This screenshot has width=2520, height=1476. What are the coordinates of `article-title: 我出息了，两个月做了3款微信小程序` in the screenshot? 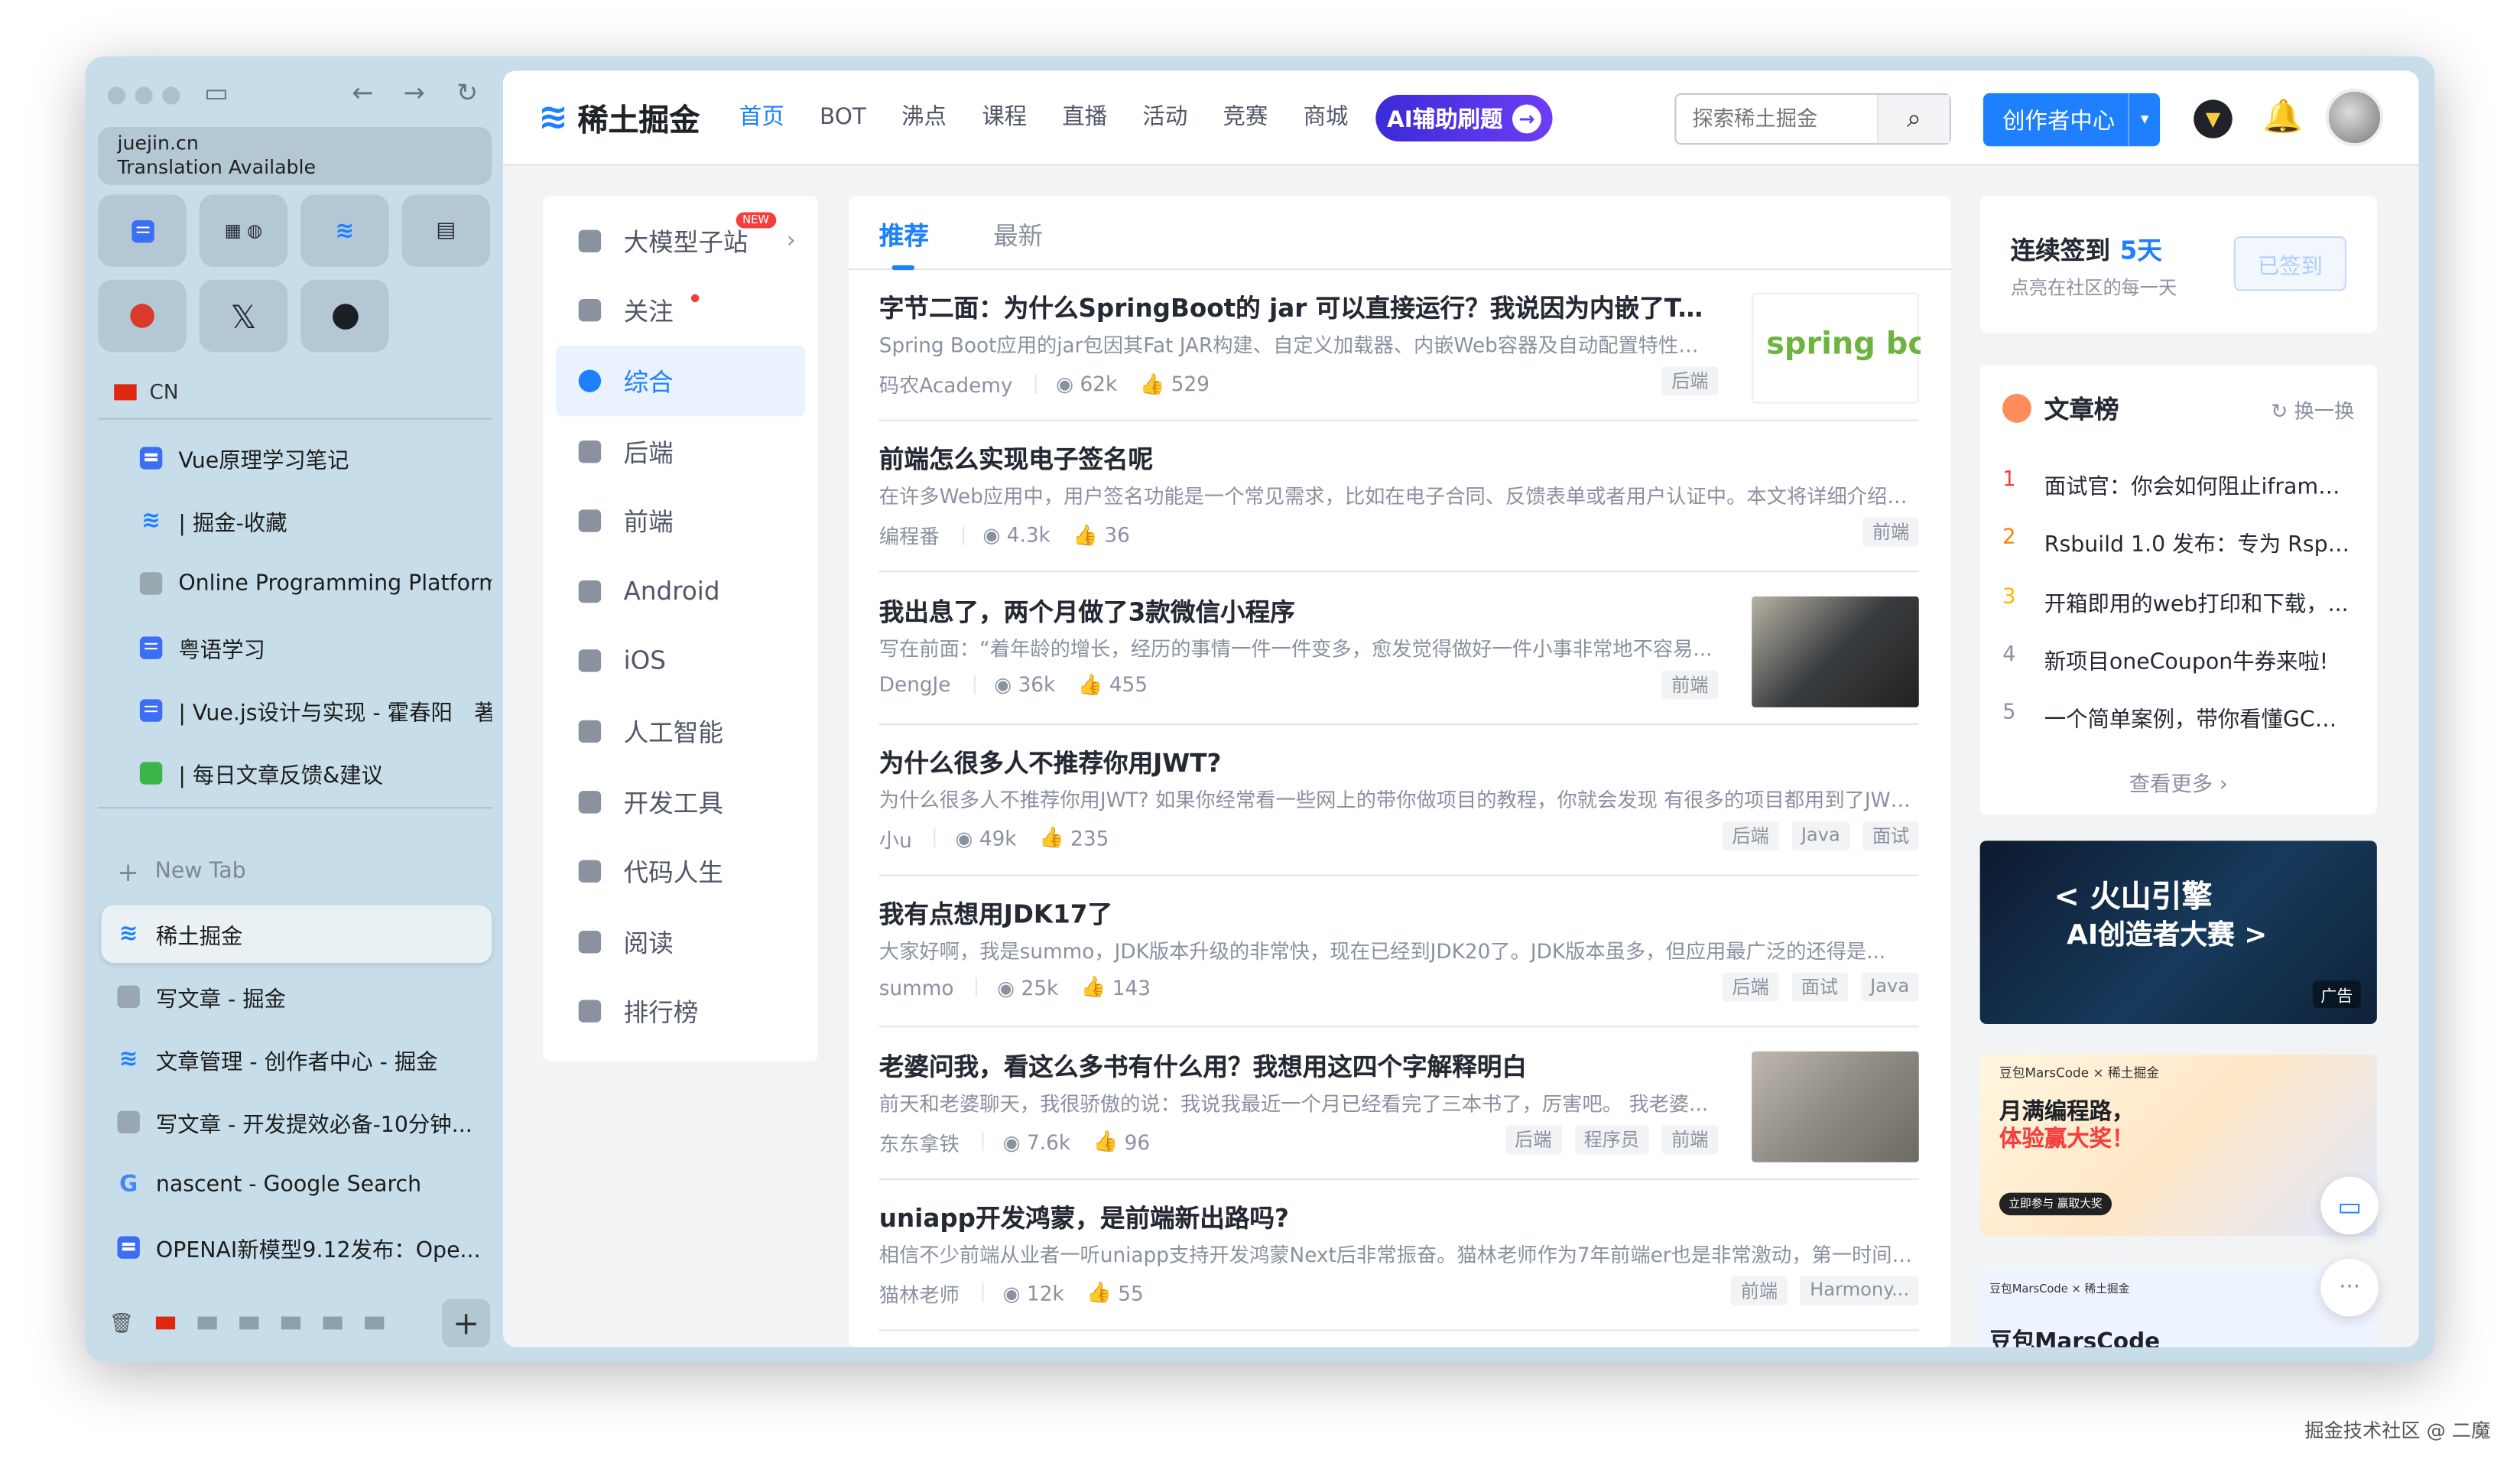 It's located at (1297, 610).